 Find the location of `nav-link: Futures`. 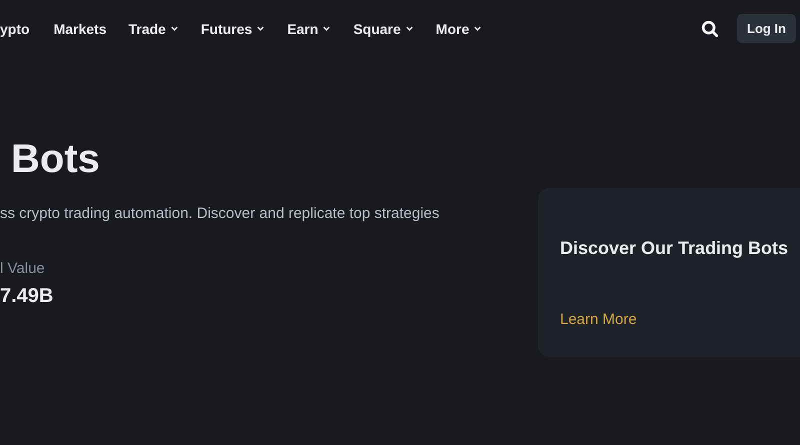

nav-link: Futures is located at coordinates (233, 28).